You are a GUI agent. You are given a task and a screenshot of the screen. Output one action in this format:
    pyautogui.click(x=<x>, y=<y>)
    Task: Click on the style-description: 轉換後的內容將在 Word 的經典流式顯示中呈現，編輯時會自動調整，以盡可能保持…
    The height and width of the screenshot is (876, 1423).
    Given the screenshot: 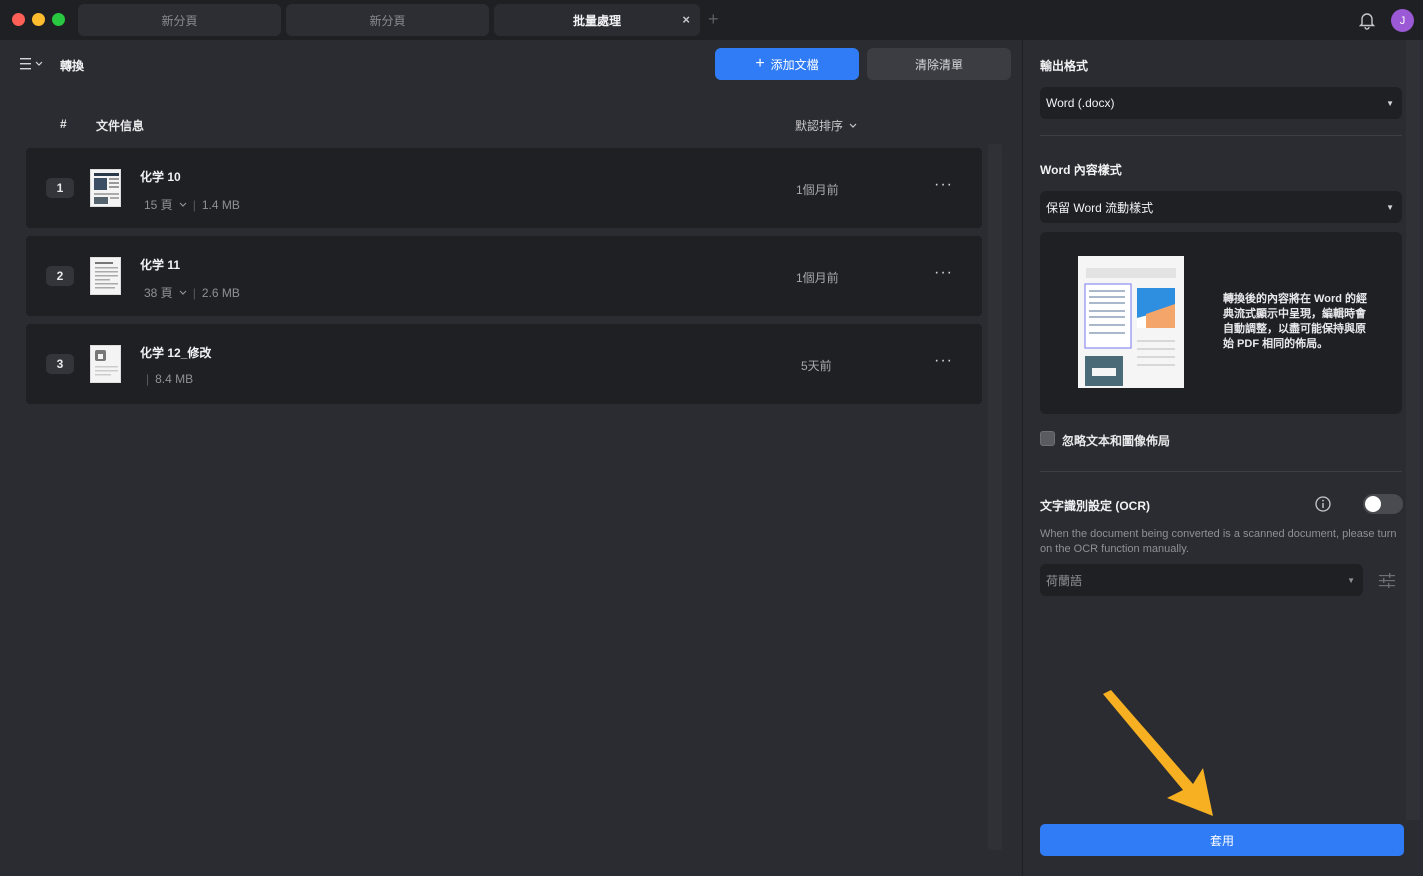 What is the action you would take?
    pyautogui.click(x=1295, y=321)
    